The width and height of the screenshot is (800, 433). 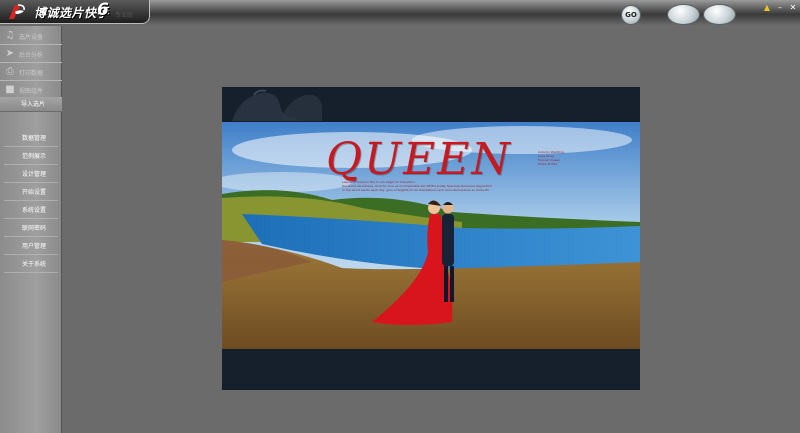 I want to click on sidebar-item-start: 开始设置, so click(x=31, y=192).